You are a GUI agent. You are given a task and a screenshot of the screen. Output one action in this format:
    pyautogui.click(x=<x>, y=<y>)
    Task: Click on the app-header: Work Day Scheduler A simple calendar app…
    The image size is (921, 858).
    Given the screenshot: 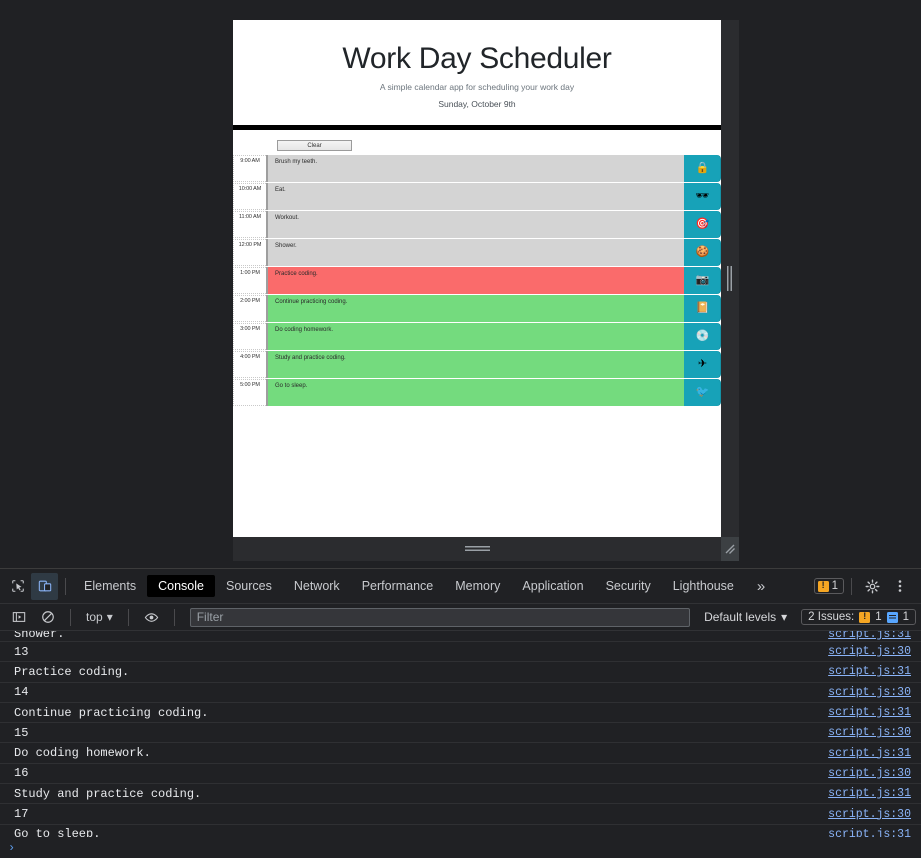 What is the action you would take?
    pyautogui.click(x=477, y=72)
    